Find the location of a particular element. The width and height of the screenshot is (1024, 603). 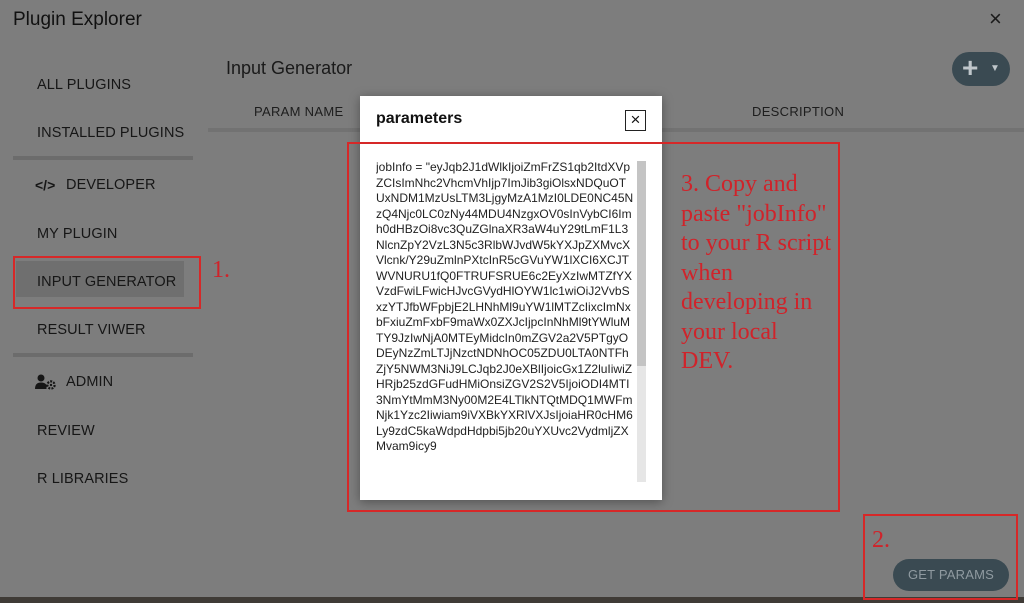

sidebar-item-review: REVIEW is located at coordinates (66, 431).